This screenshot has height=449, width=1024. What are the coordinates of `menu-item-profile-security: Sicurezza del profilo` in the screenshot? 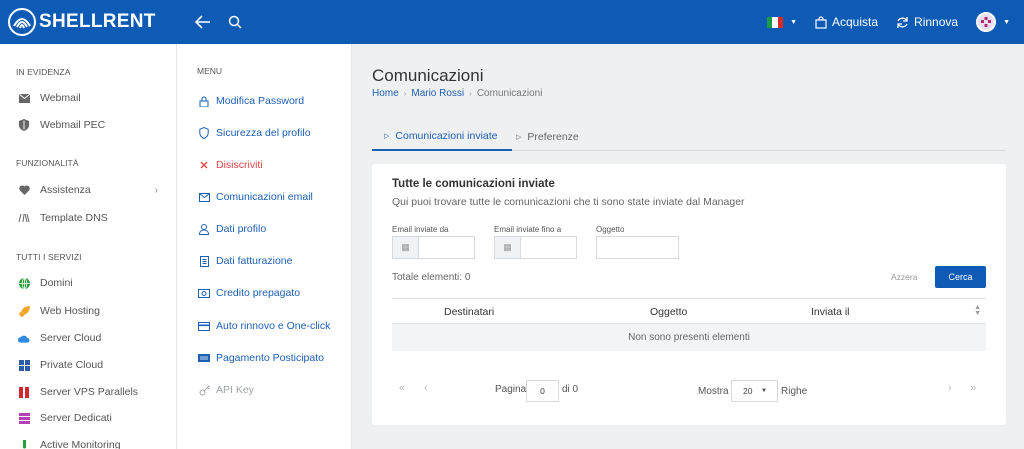 It's located at (254, 133).